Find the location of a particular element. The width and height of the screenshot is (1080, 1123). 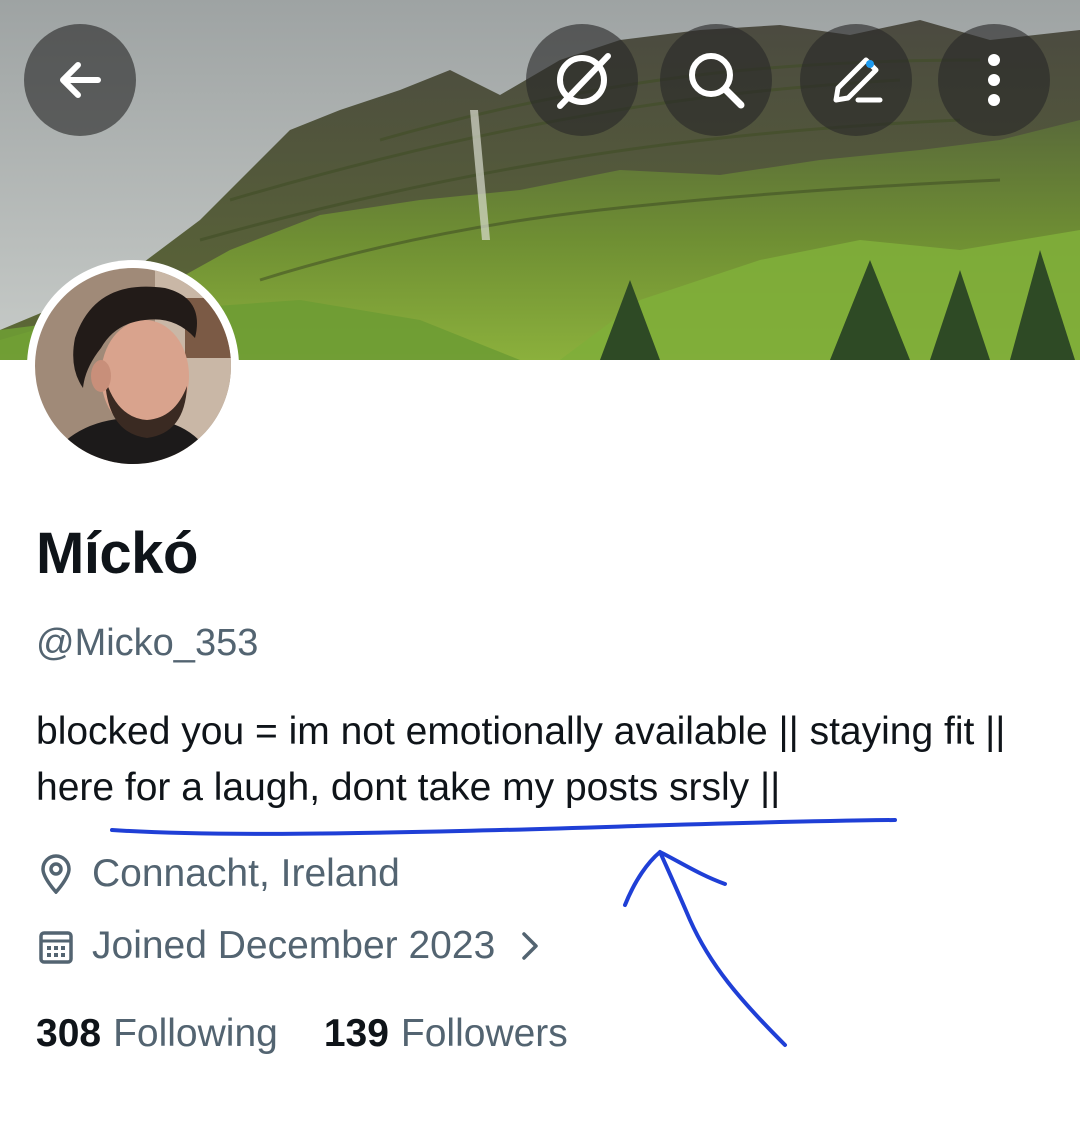

chevron-right-icon is located at coordinates (530, 946).